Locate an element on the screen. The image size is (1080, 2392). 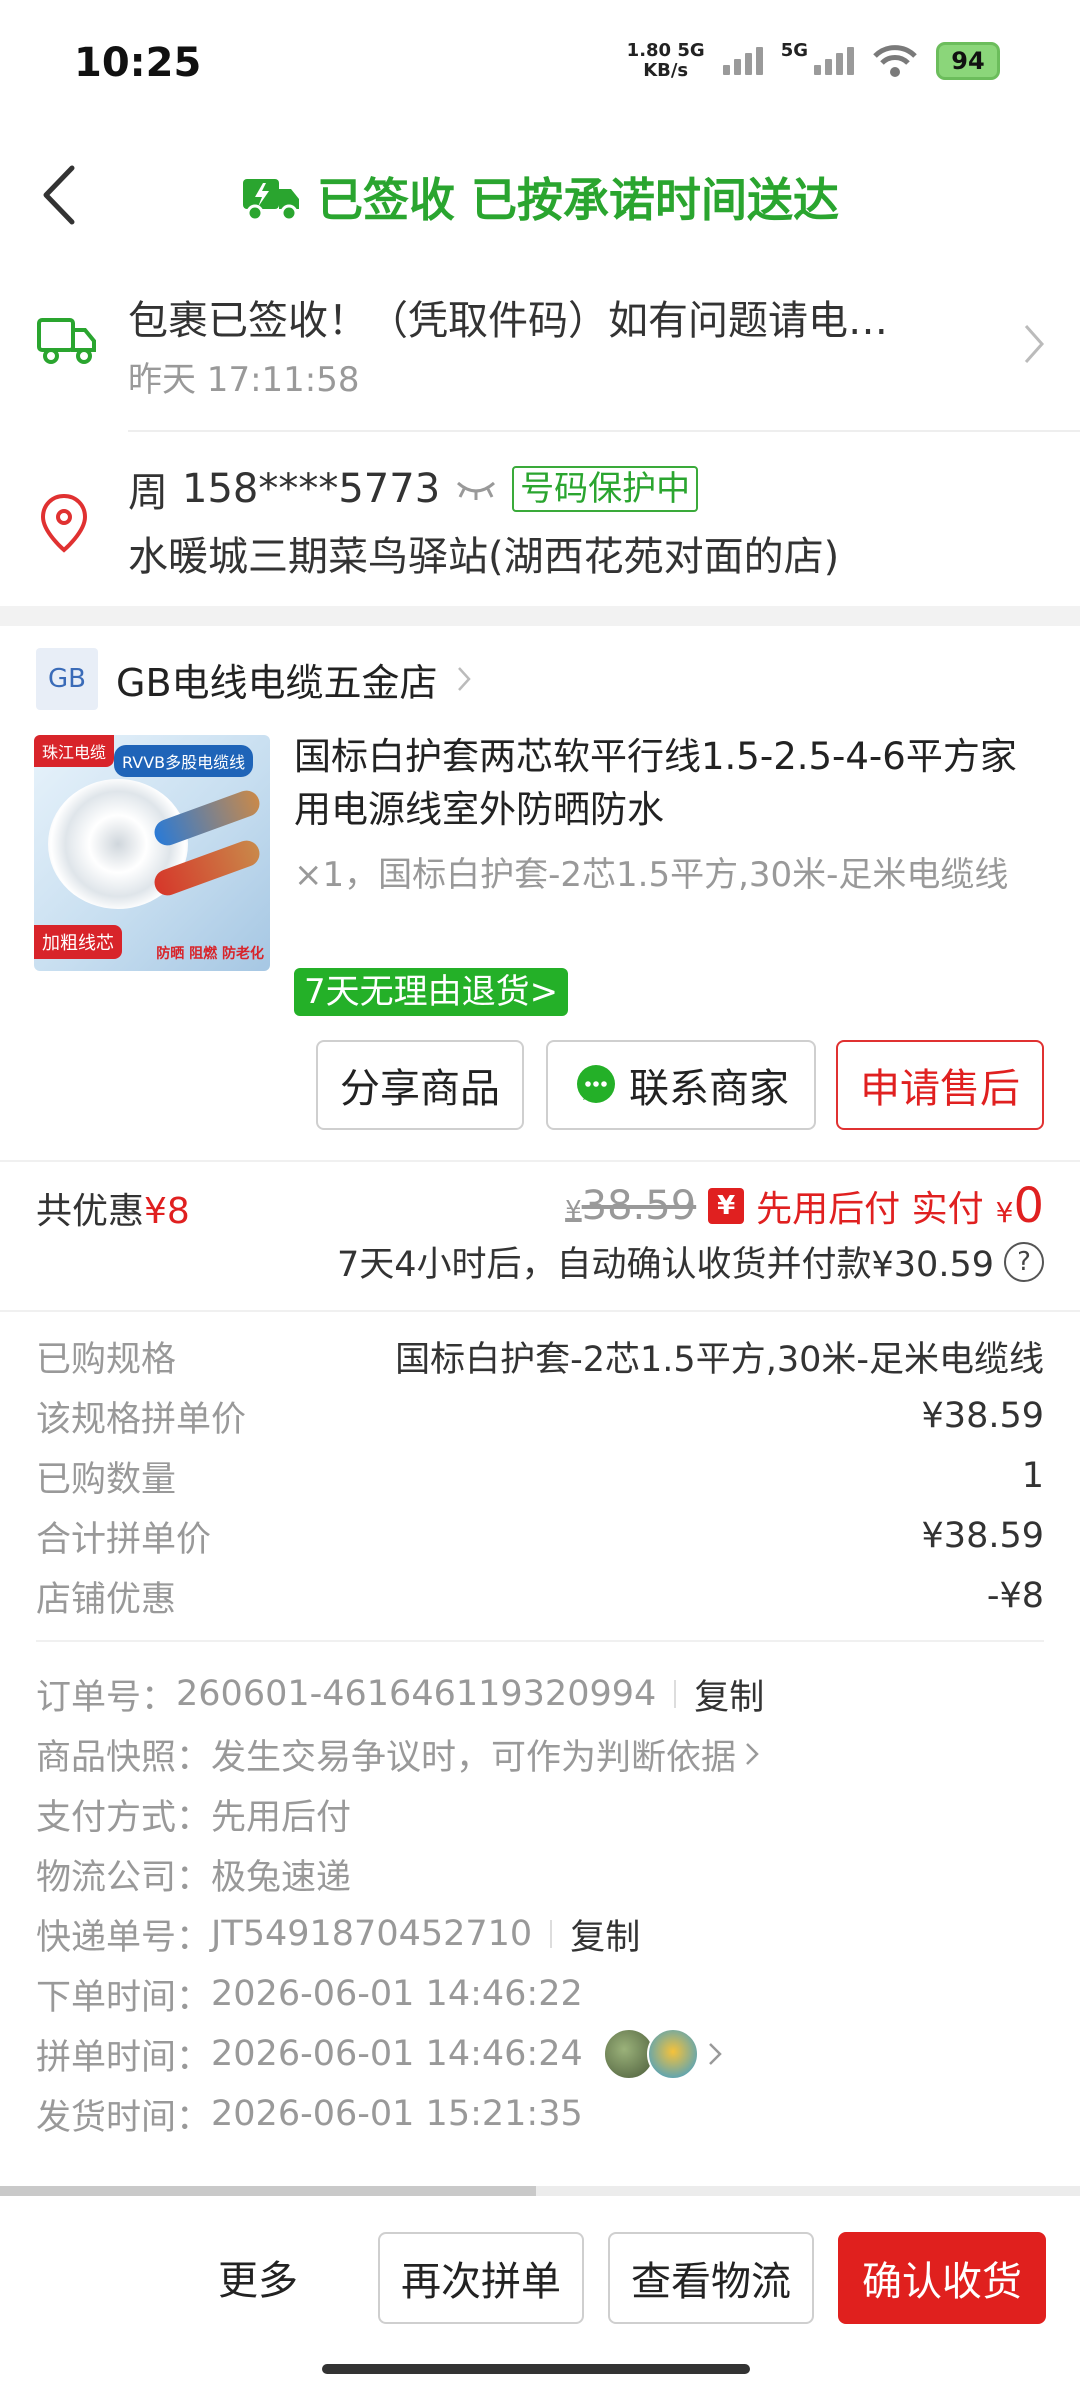
network-speed: 1.80 5G KB/s is located at coordinates (665, 60).